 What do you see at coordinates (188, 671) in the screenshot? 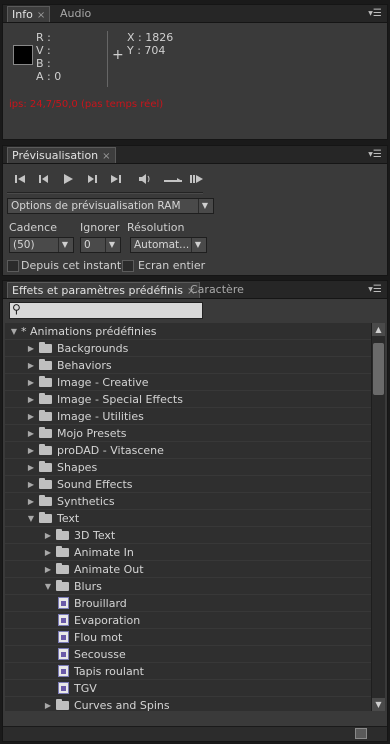
I see `preset-item: Tapis roulant` at bounding box center [188, 671].